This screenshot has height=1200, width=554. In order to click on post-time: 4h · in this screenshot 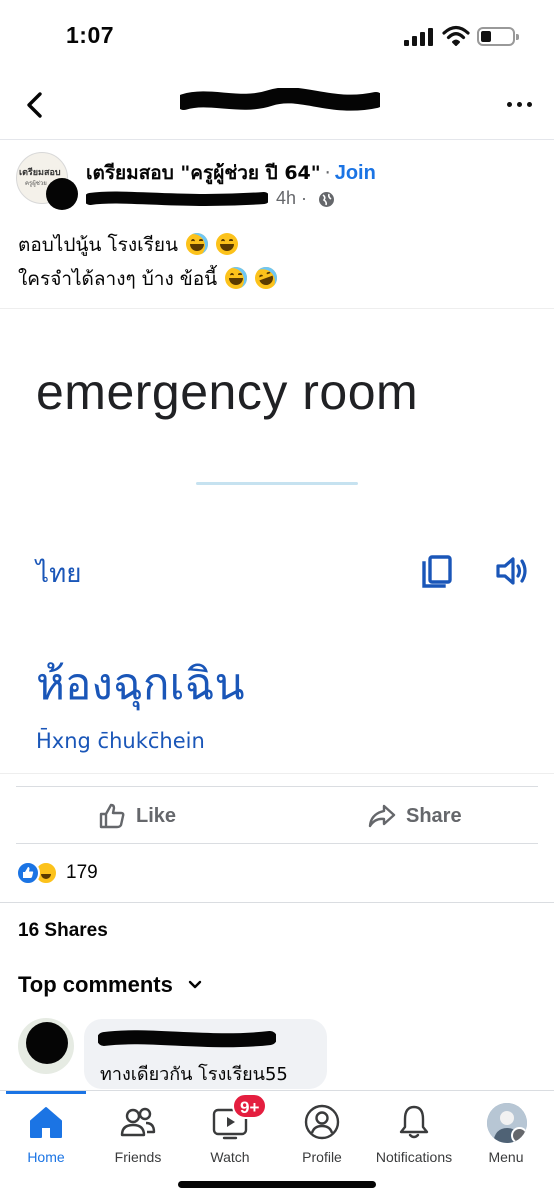, I will do `click(291, 198)`.